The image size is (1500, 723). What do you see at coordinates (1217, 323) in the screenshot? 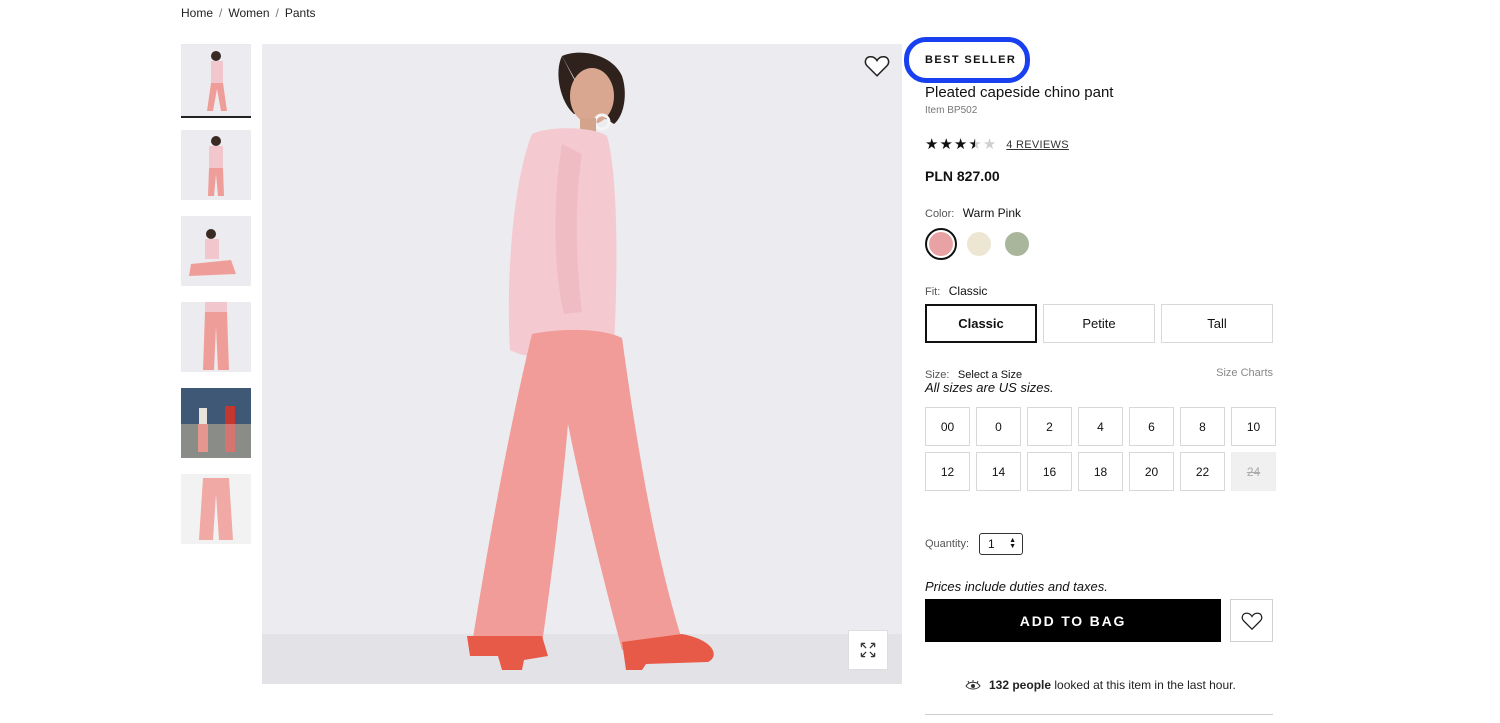
I see `fit-tall-button: Tall` at bounding box center [1217, 323].